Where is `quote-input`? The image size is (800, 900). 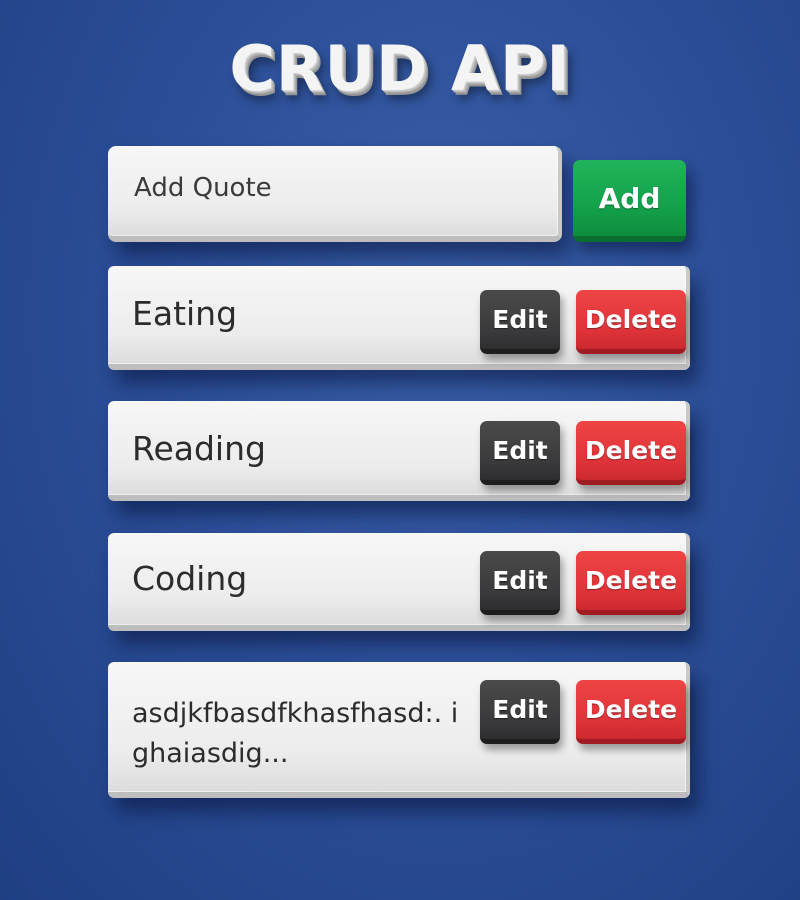 quote-input is located at coordinates (334, 188).